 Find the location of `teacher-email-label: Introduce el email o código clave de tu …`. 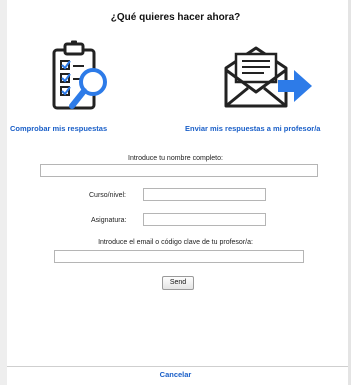

teacher-email-label: Introduce el email o código clave de tu … is located at coordinates (175, 242).